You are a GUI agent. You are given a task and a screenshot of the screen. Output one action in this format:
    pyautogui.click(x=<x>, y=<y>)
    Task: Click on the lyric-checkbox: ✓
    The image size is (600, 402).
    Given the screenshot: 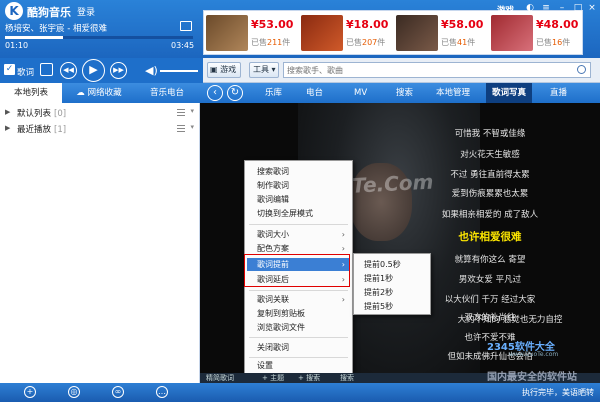 What is the action you would take?
    pyautogui.click(x=9, y=69)
    